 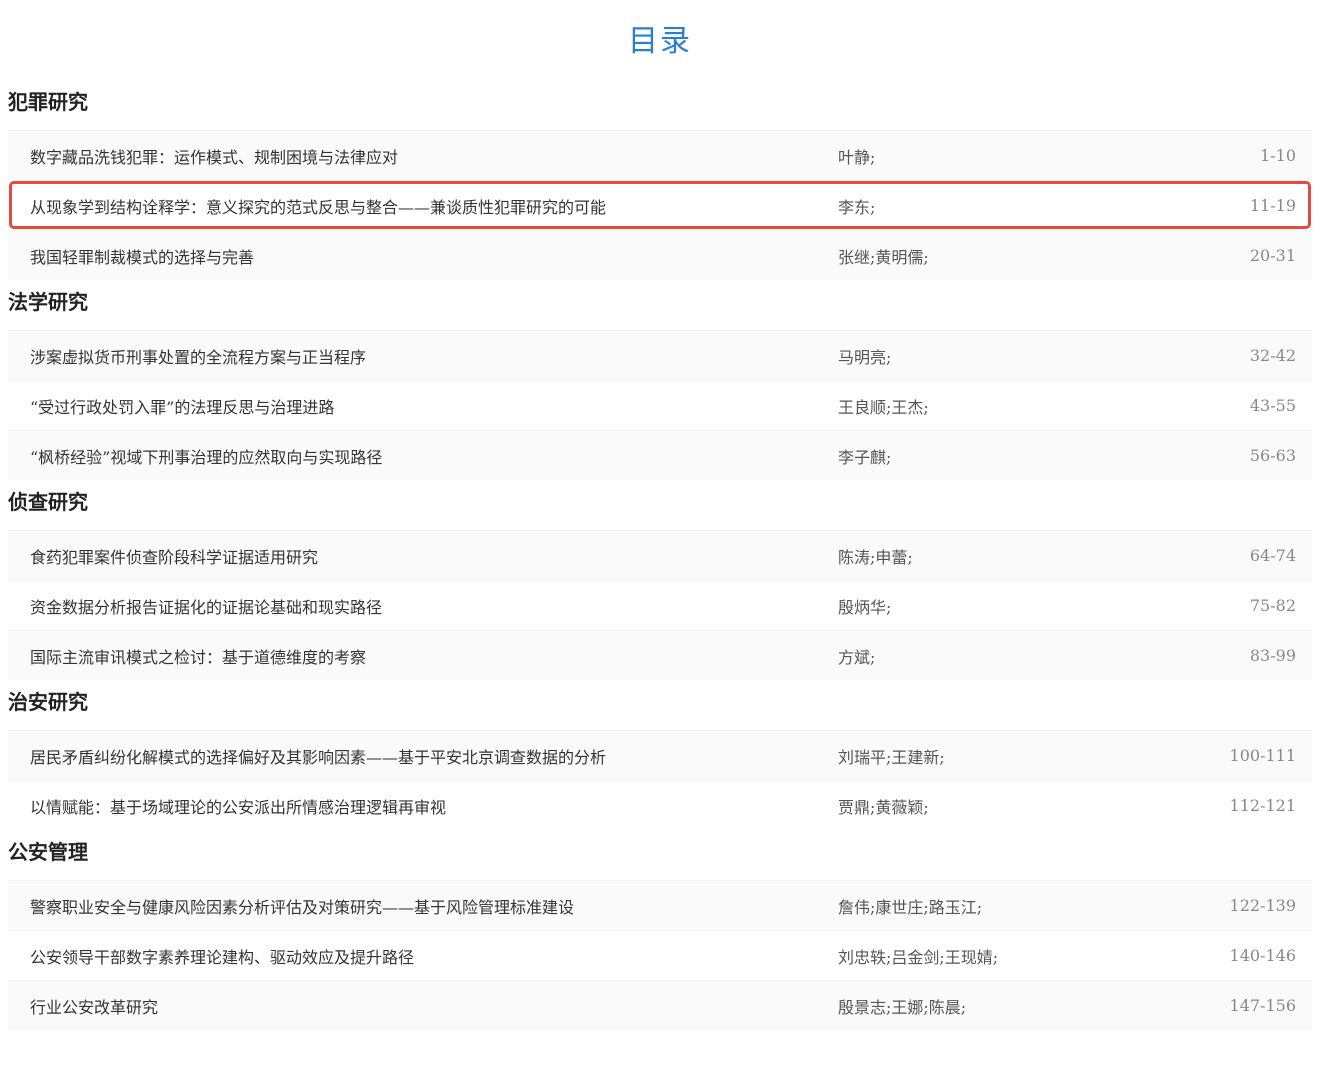 What do you see at coordinates (883, 406) in the screenshot?
I see `article-authors: 王良顺;王杰;` at bounding box center [883, 406].